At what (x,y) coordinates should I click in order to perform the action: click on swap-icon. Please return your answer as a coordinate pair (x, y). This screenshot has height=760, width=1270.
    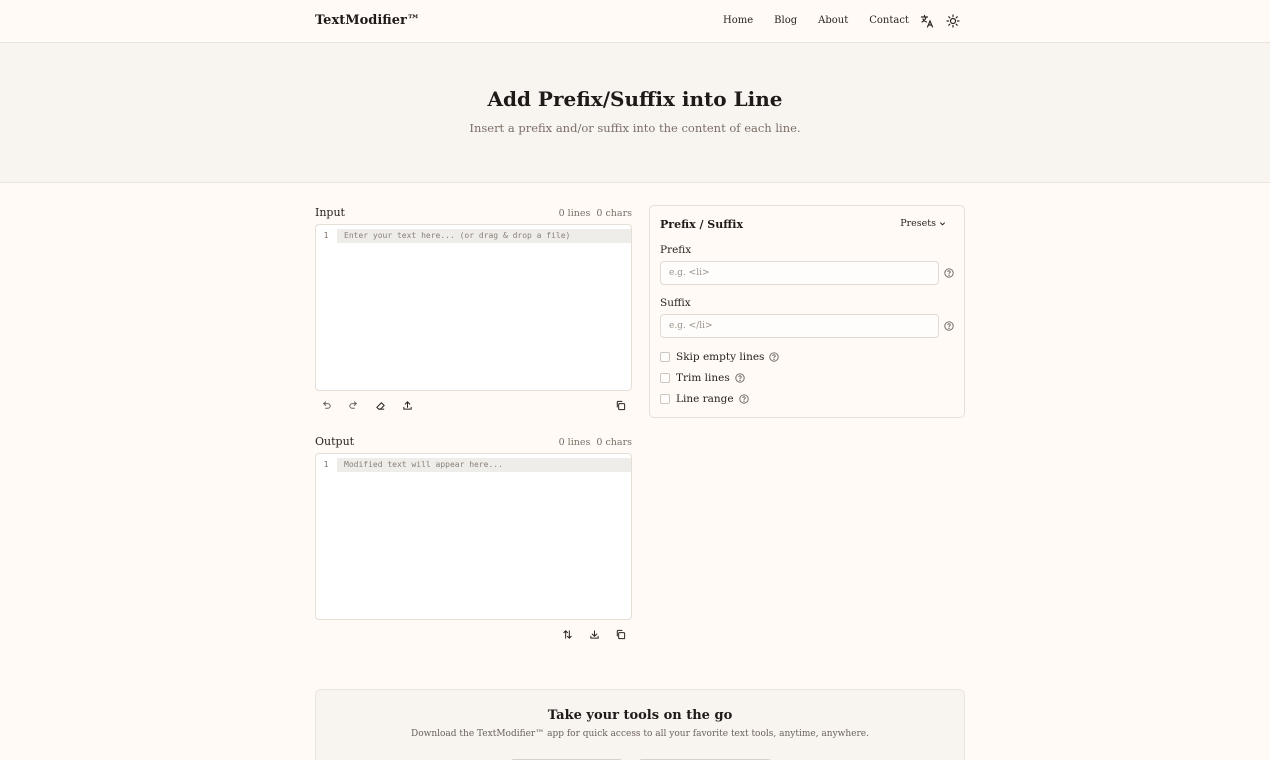
    Looking at the image, I should click on (567, 634).